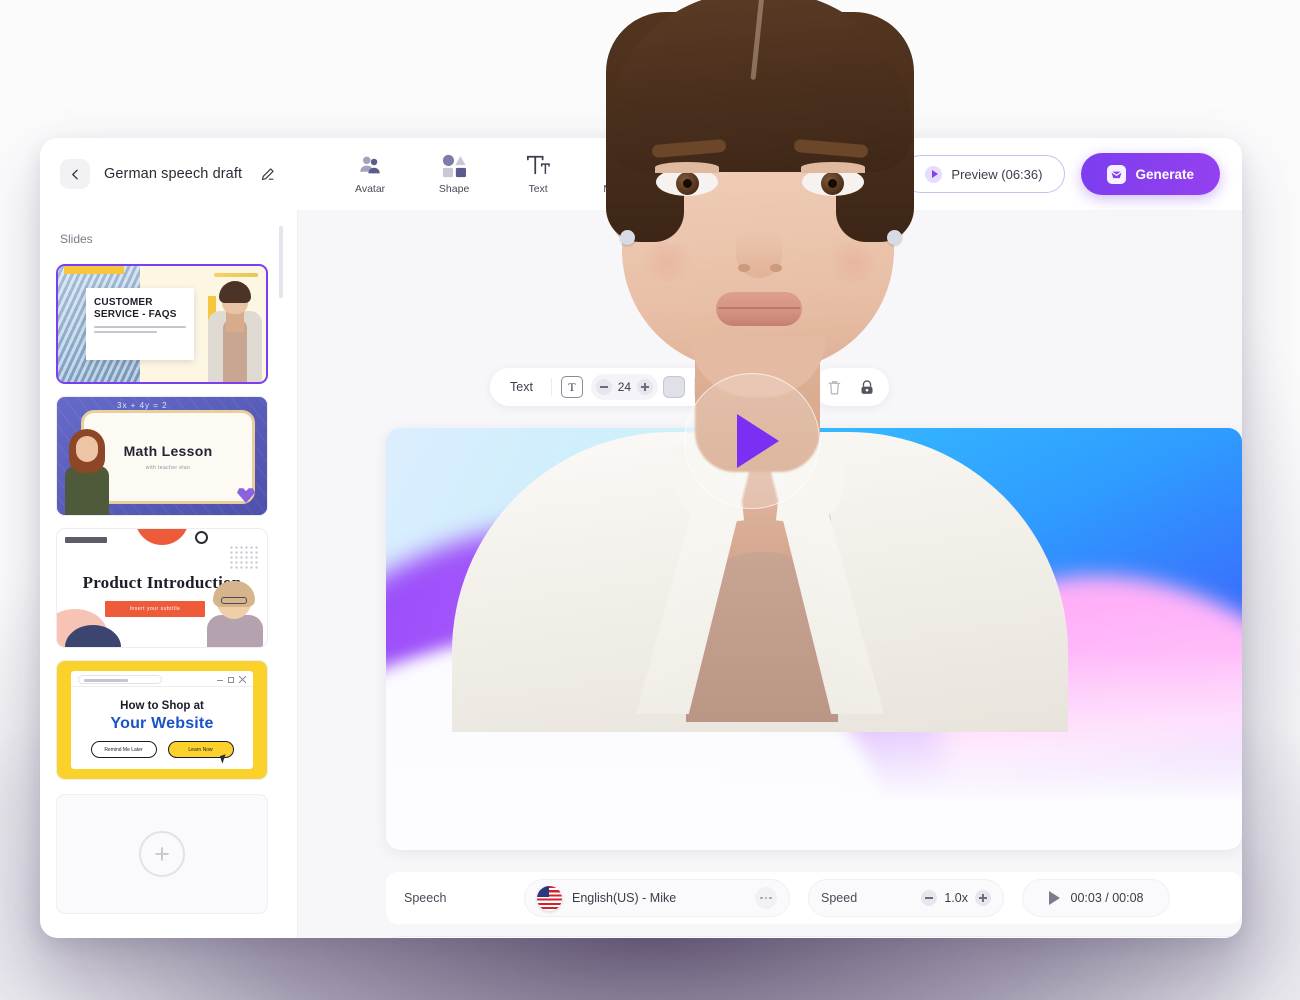  I want to click on speed-increase-button, so click(983, 898).